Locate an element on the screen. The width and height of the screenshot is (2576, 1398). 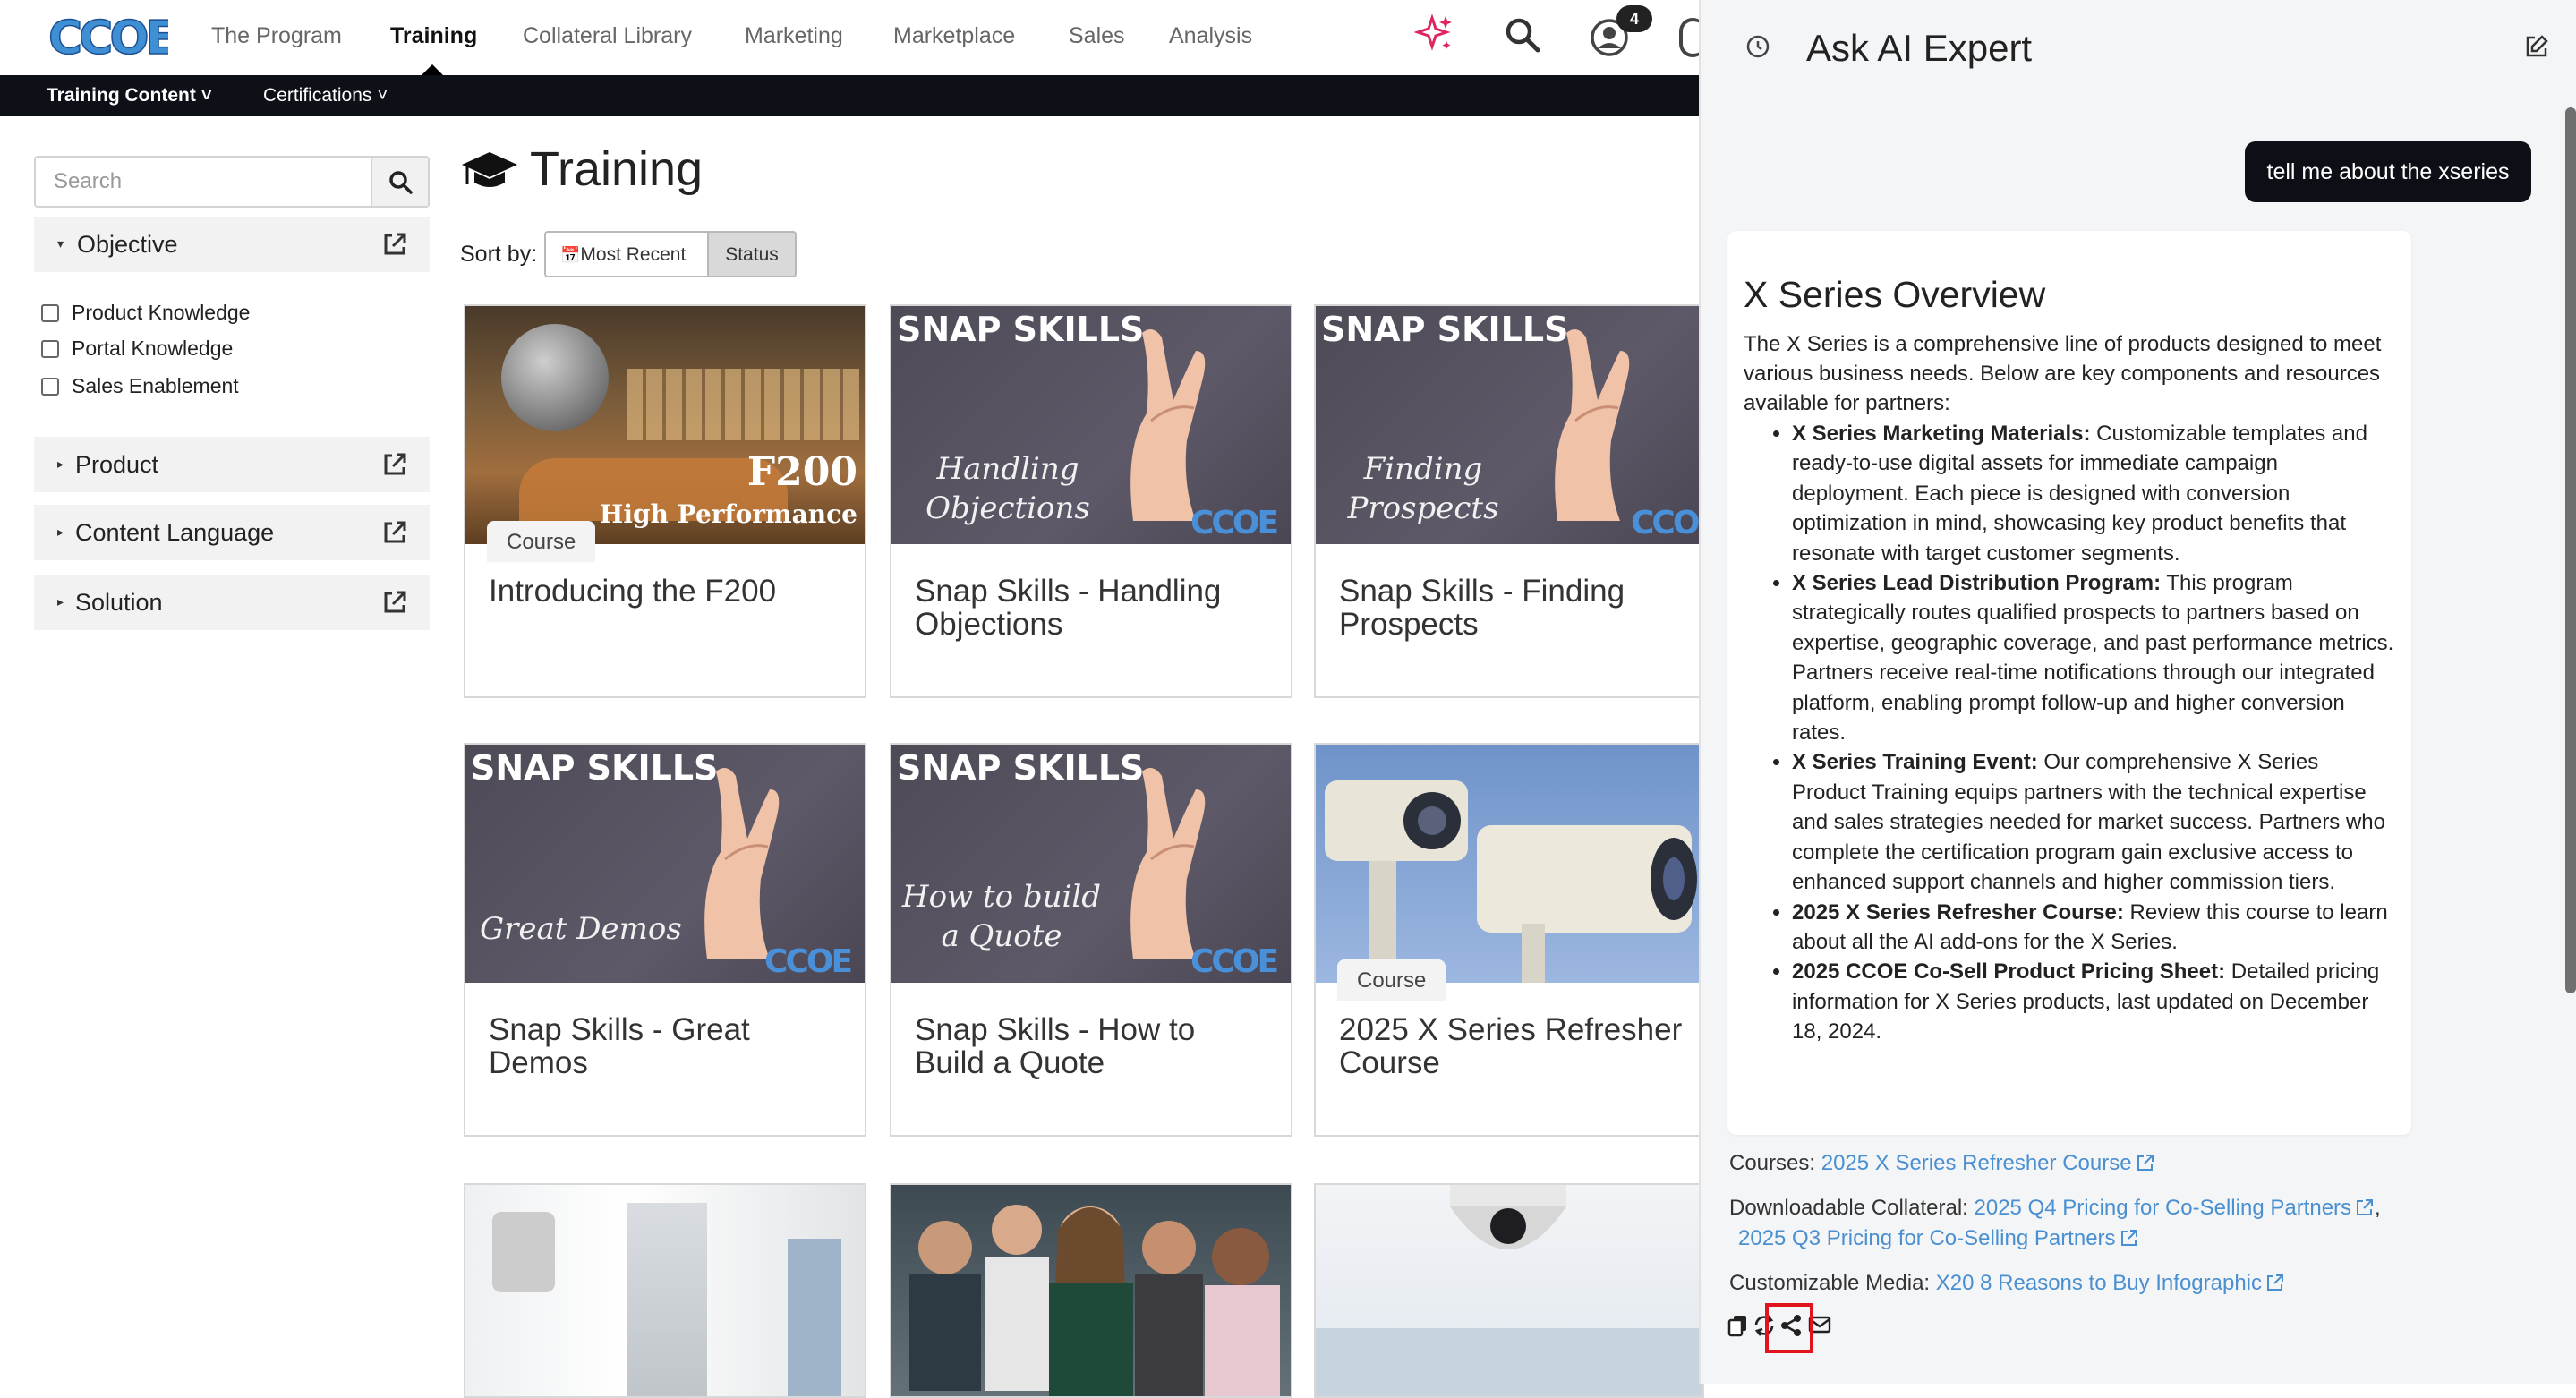
nav-sales: Sales is located at coordinates (1097, 36).